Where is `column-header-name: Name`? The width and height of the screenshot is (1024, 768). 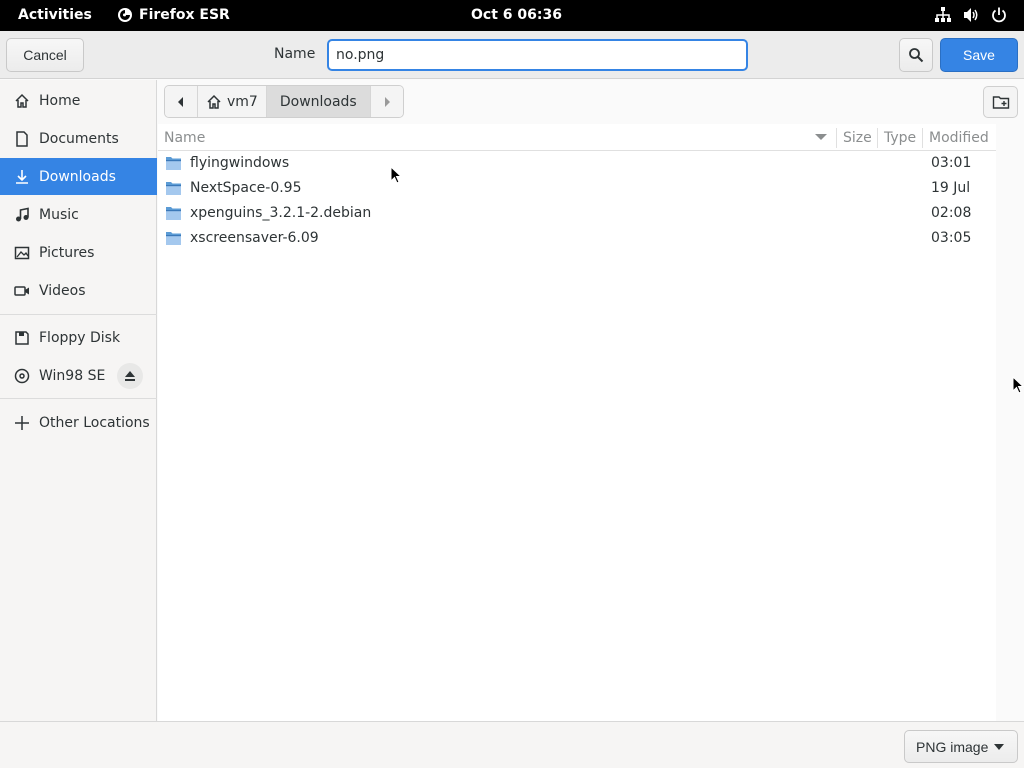
column-header-name: Name is located at coordinates (184, 138).